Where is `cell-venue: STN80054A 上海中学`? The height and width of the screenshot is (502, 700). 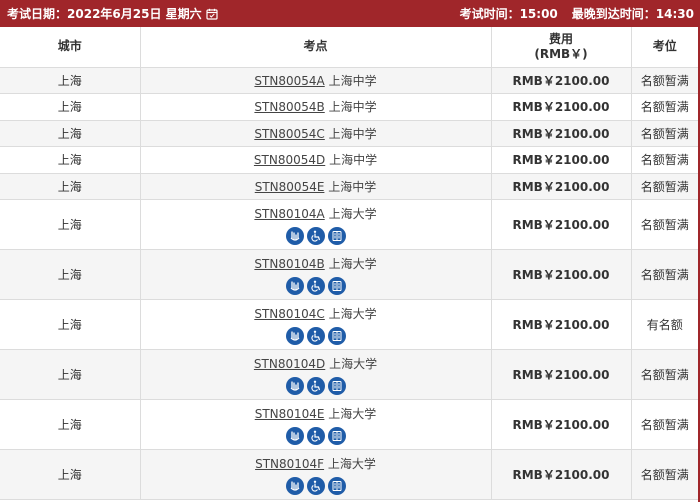
cell-venue: STN80054A 上海中学 is located at coordinates (316, 80).